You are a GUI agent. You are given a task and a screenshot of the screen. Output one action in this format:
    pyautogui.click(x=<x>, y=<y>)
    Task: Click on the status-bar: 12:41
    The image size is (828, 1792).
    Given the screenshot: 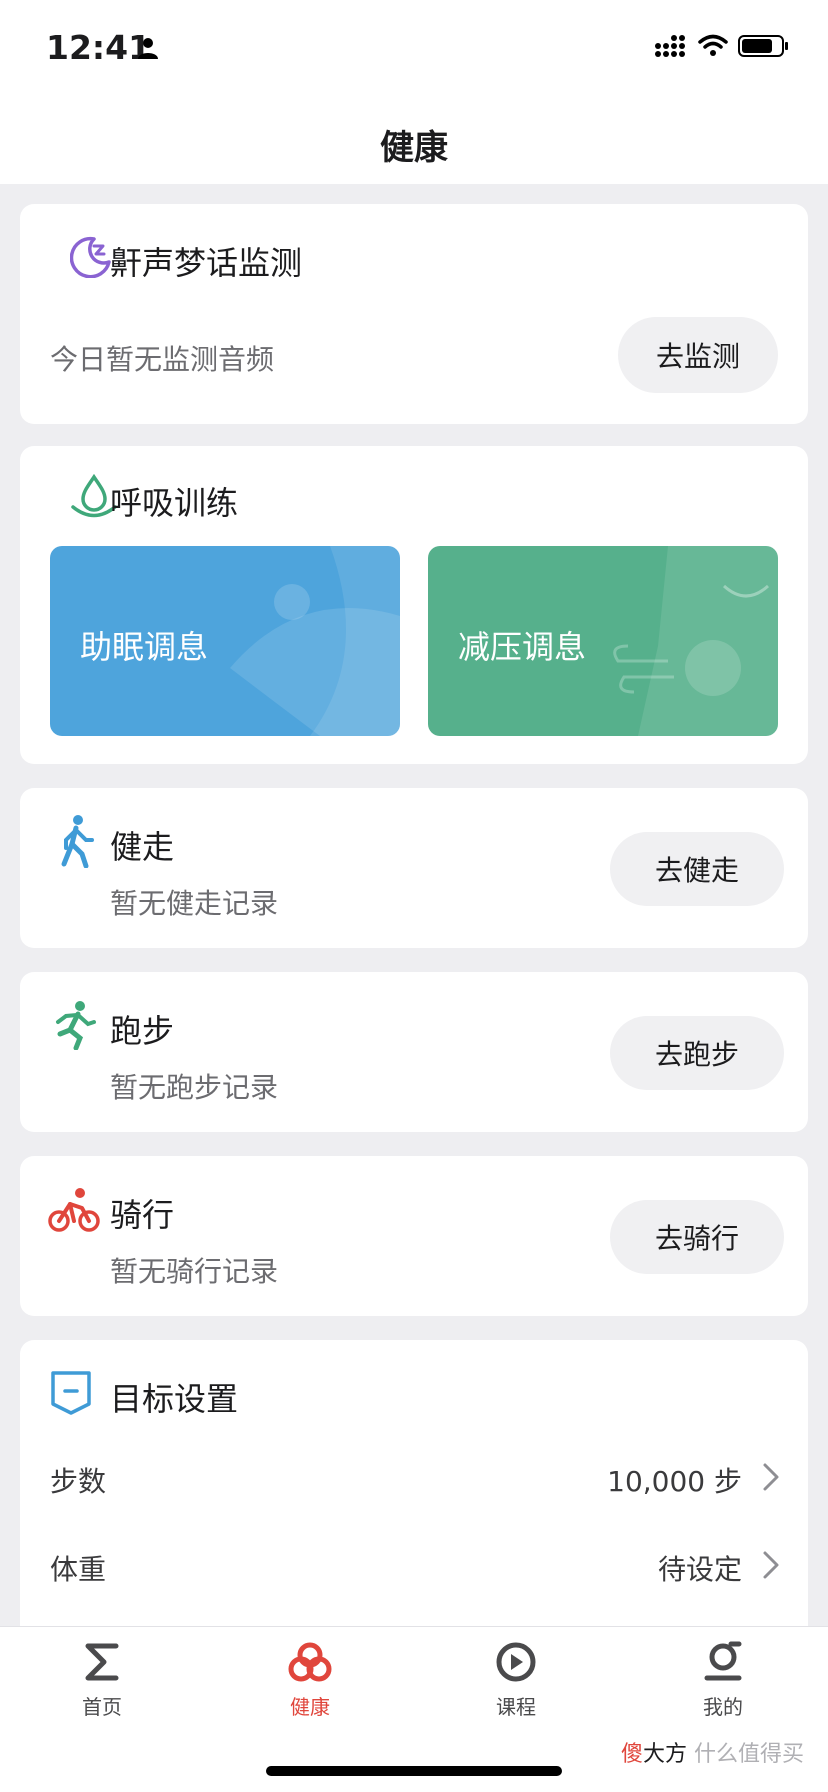 What is the action you would take?
    pyautogui.click(x=414, y=46)
    